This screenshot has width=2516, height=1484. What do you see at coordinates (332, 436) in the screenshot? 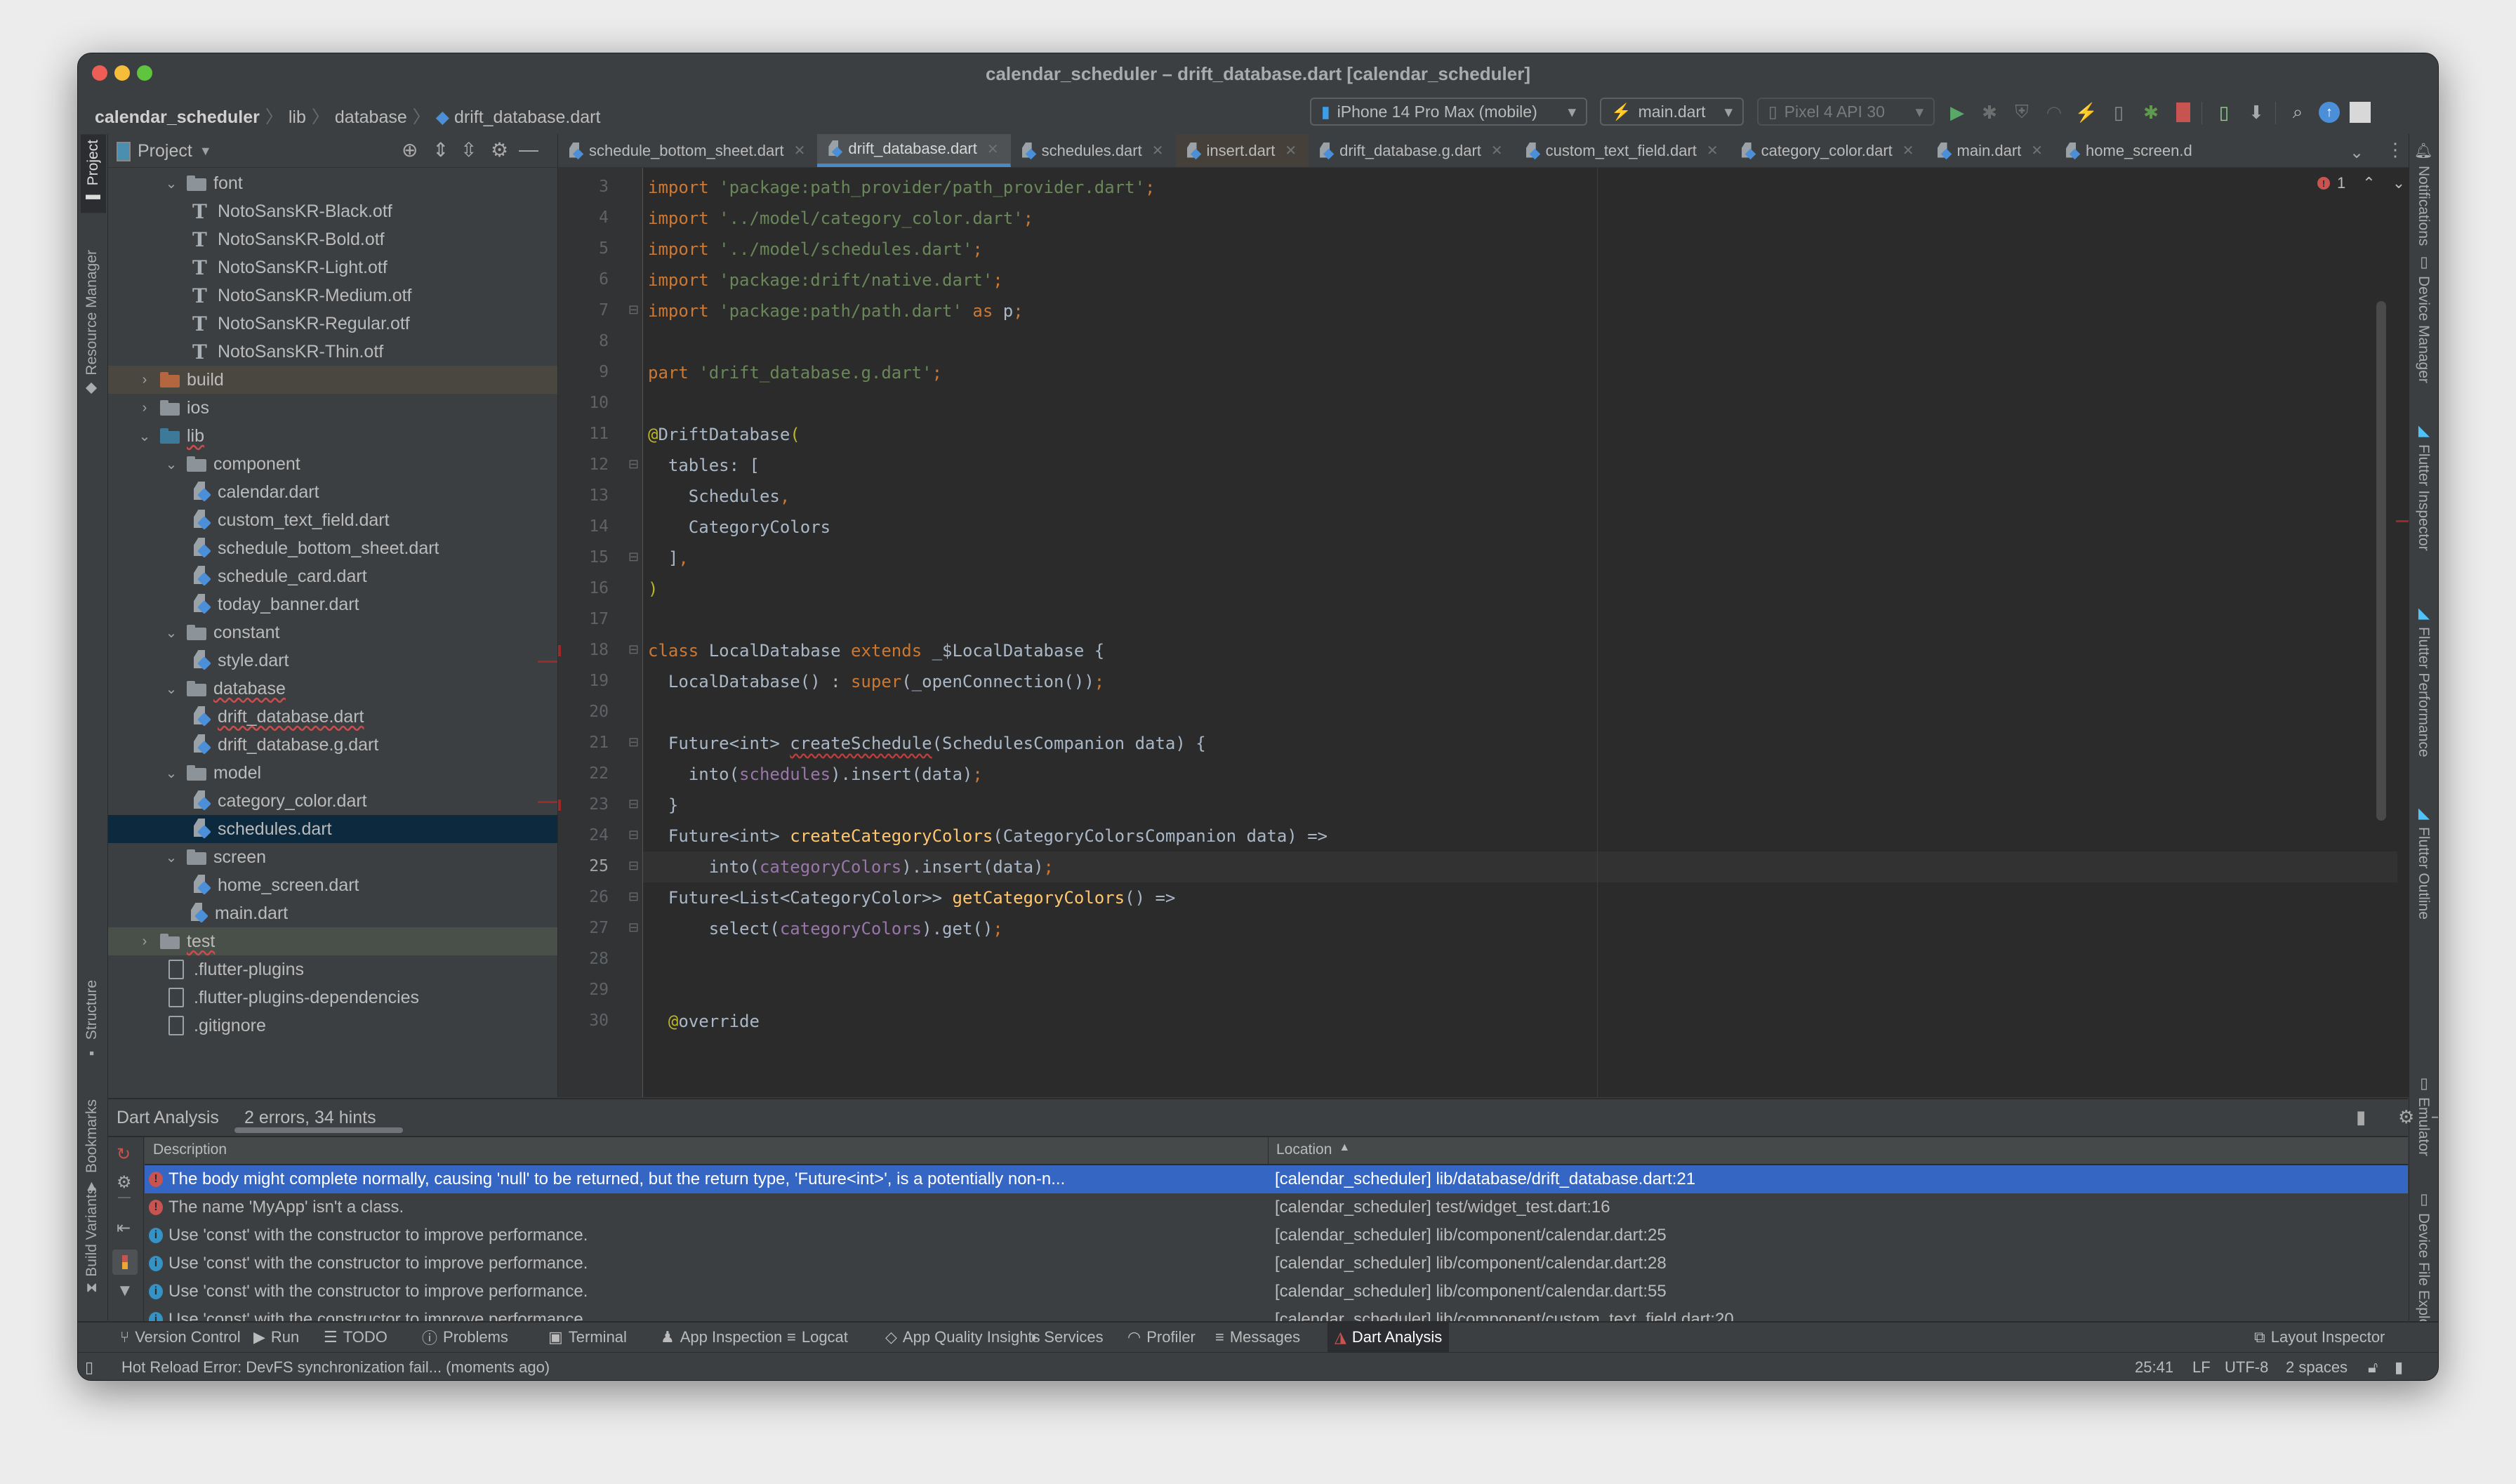
I see `tree-item: ⌄ lib` at bounding box center [332, 436].